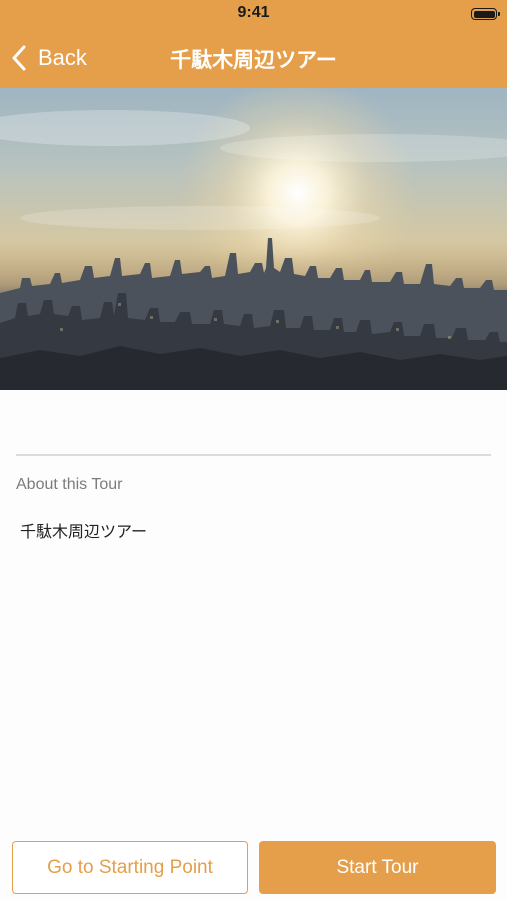 This screenshot has width=507, height=900. I want to click on go-to-starting-point-button: Go to Starting Point, so click(130, 867).